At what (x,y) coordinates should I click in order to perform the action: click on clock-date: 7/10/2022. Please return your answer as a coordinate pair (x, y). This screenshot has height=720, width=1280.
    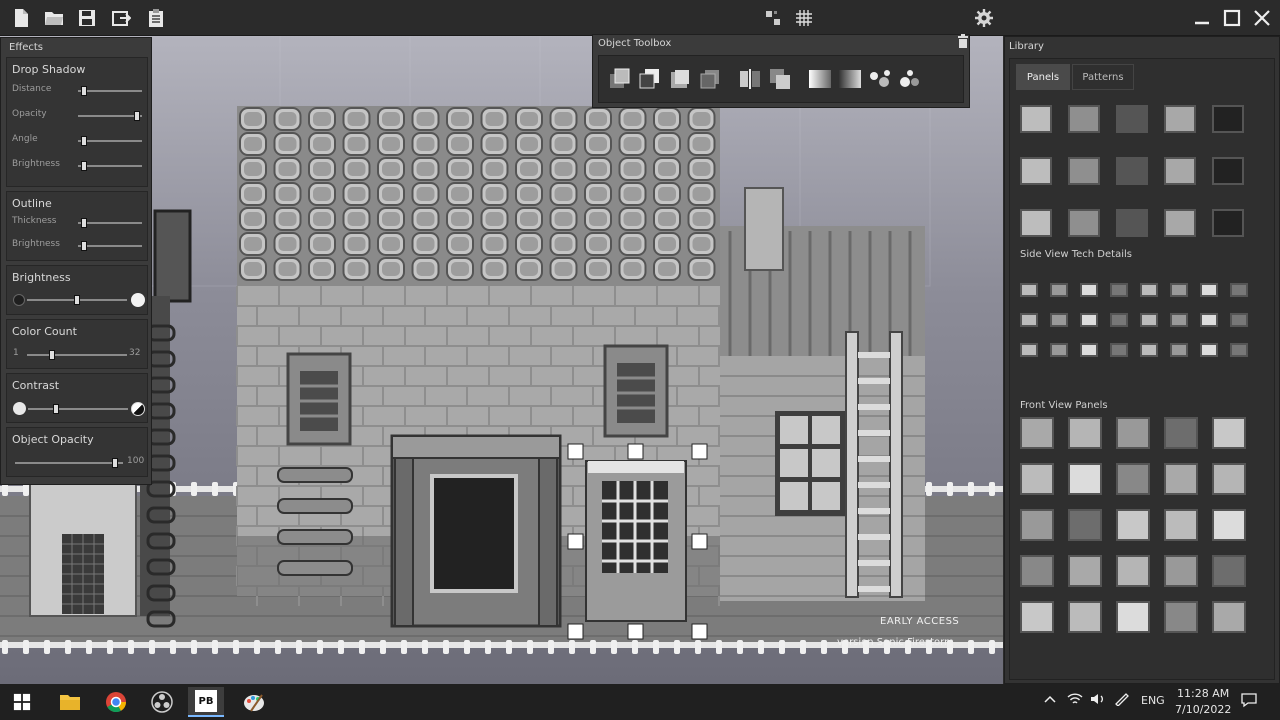
    Looking at the image, I should click on (1203, 709).